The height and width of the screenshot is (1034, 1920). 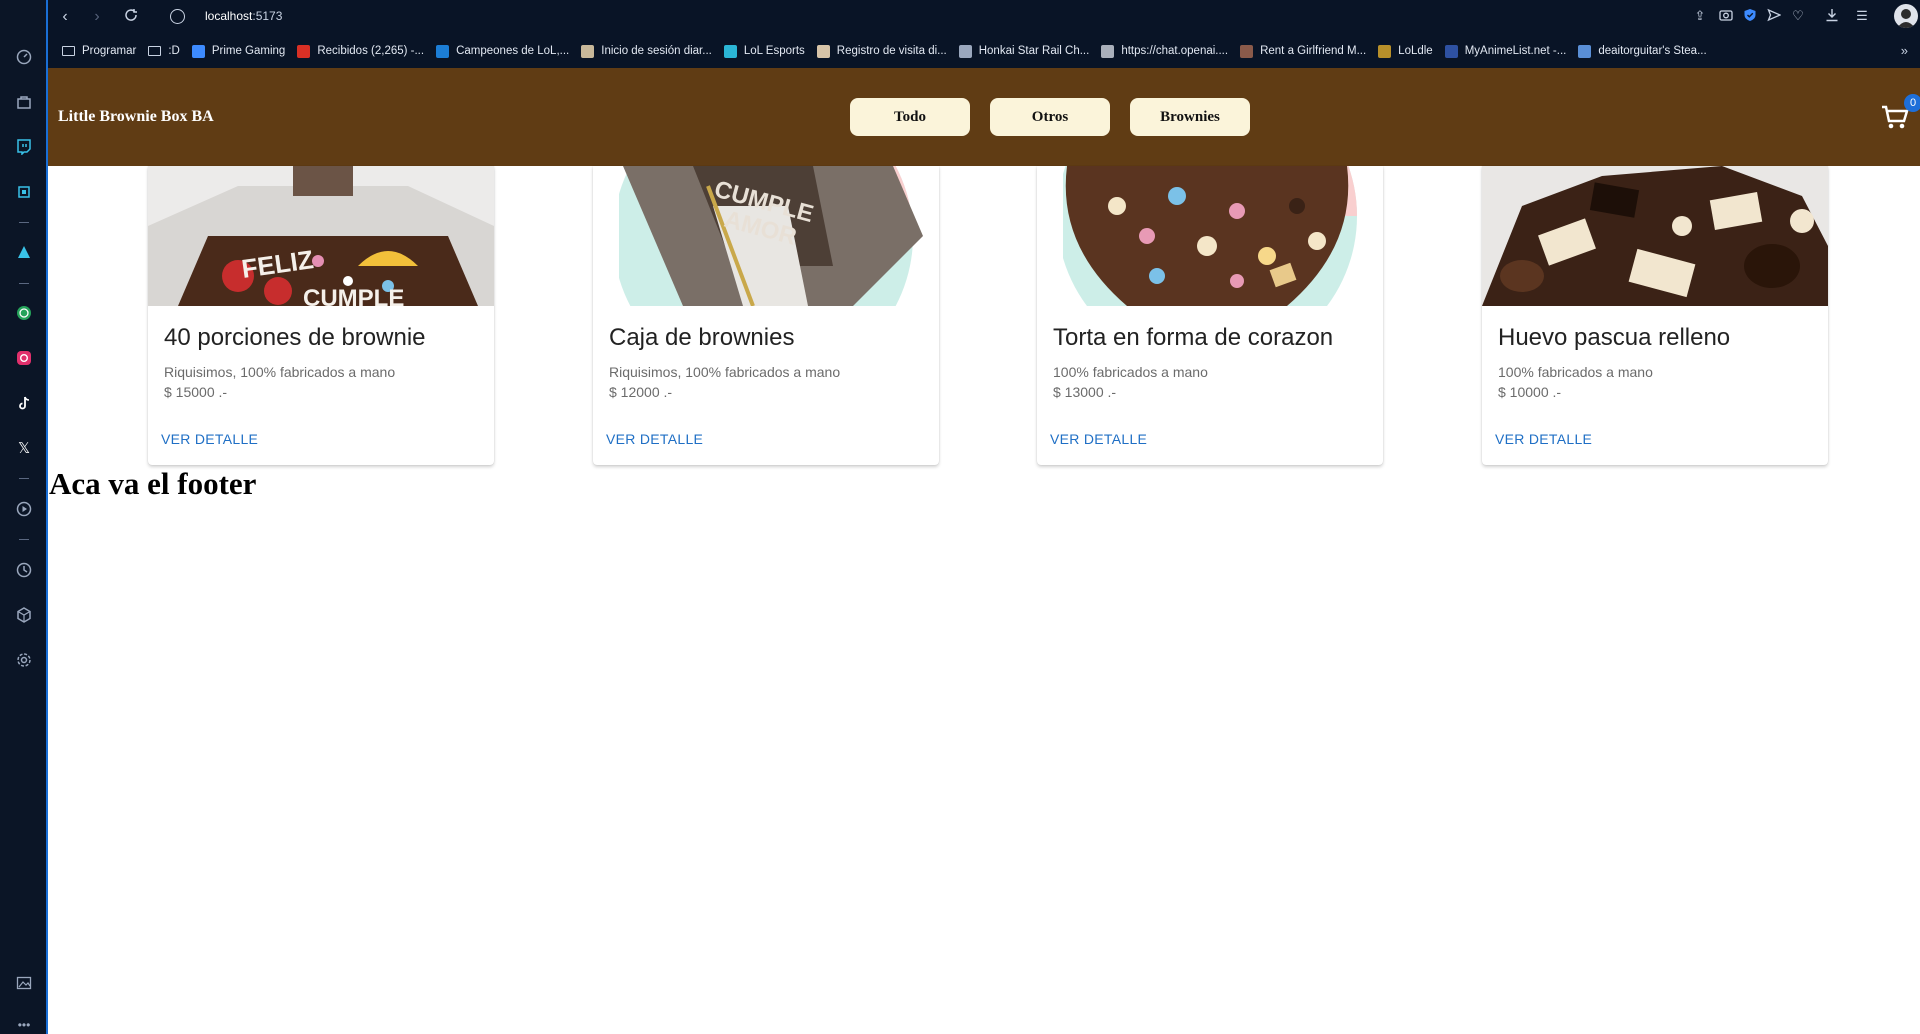 What do you see at coordinates (1614, 337) in the screenshot?
I see `product-title: Huevo pascua relleno` at bounding box center [1614, 337].